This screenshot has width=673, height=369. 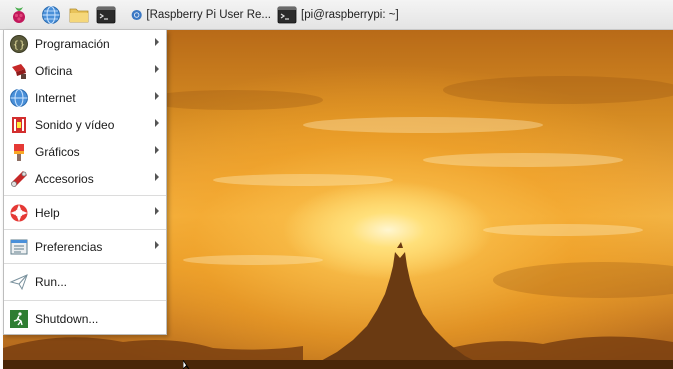 I want to click on programming-icon: {}, so click(x=19, y=44).